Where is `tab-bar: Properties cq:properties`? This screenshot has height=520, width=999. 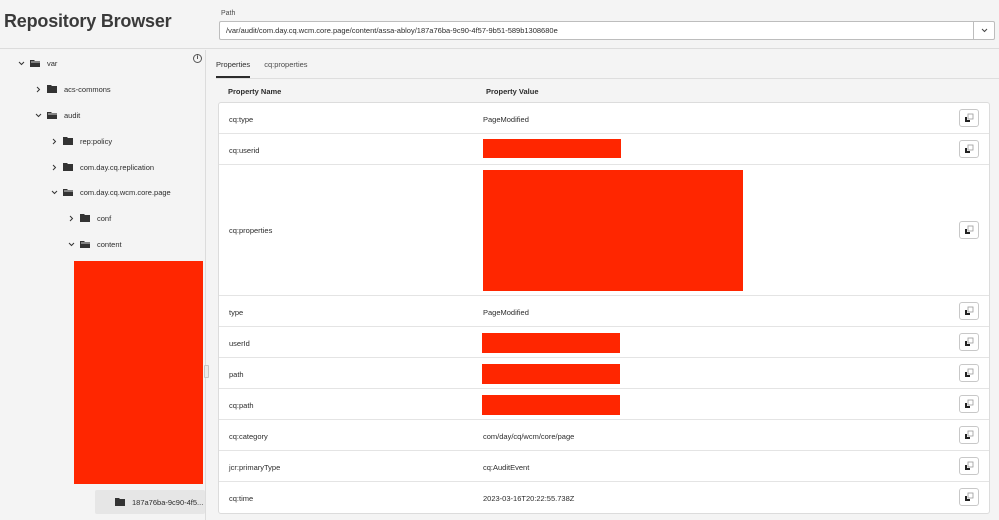 tab-bar: Properties cq:properties is located at coordinates (269, 64).